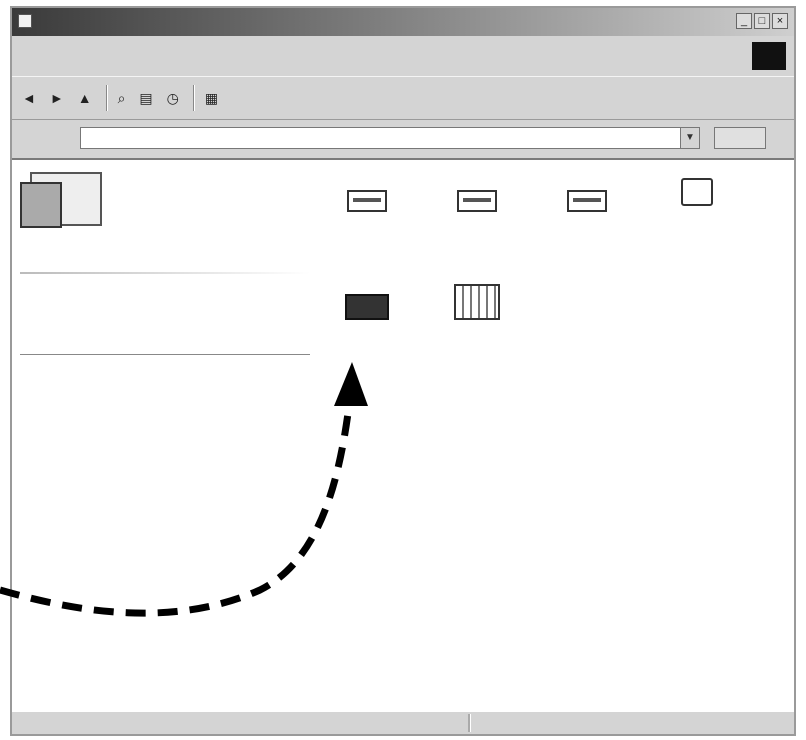 The height and width of the screenshot is (740, 806). I want to click on back-button: ◄, so click(31, 98).